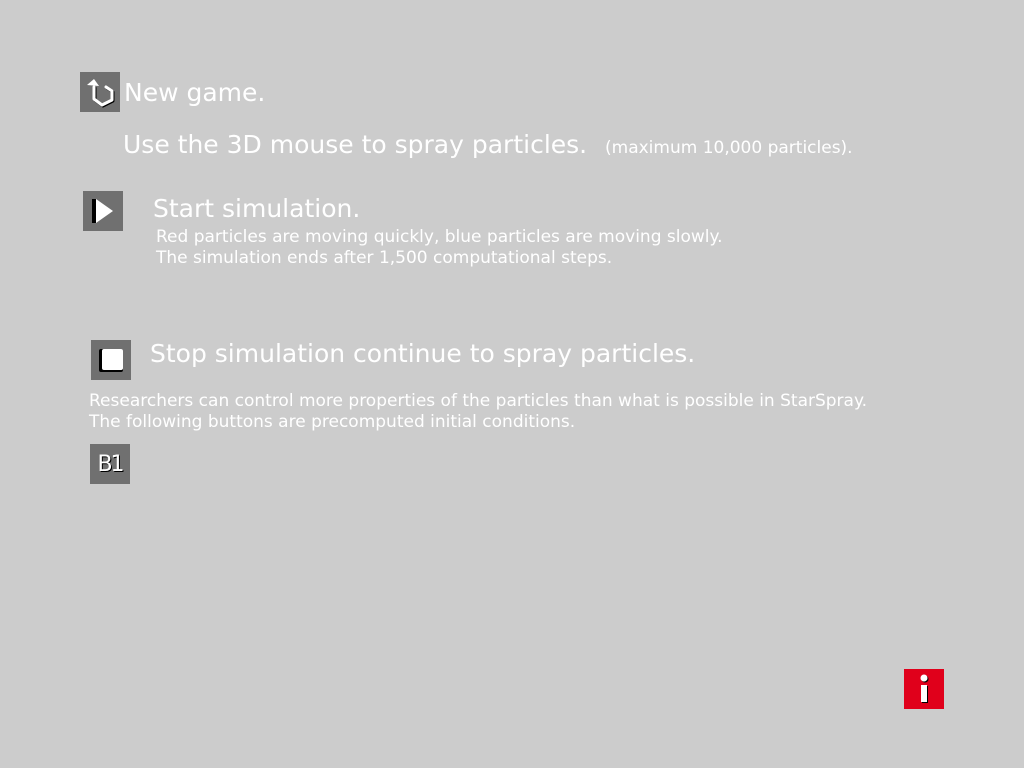 This screenshot has height=768, width=1024. I want to click on preset-b1-label: B1, so click(110, 464).